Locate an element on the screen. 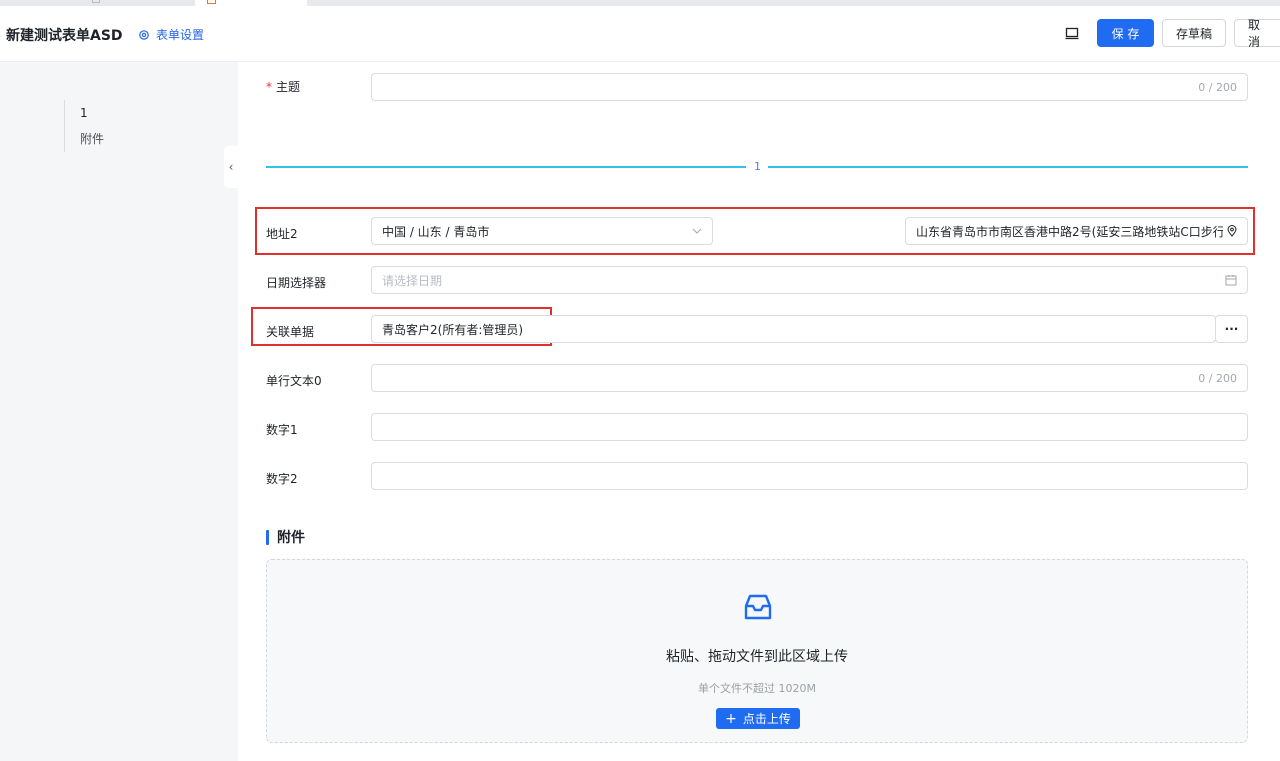 This screenshot has height=761, width=1280. upload-button: + 点击上传 is located at coordinates (758, 718).